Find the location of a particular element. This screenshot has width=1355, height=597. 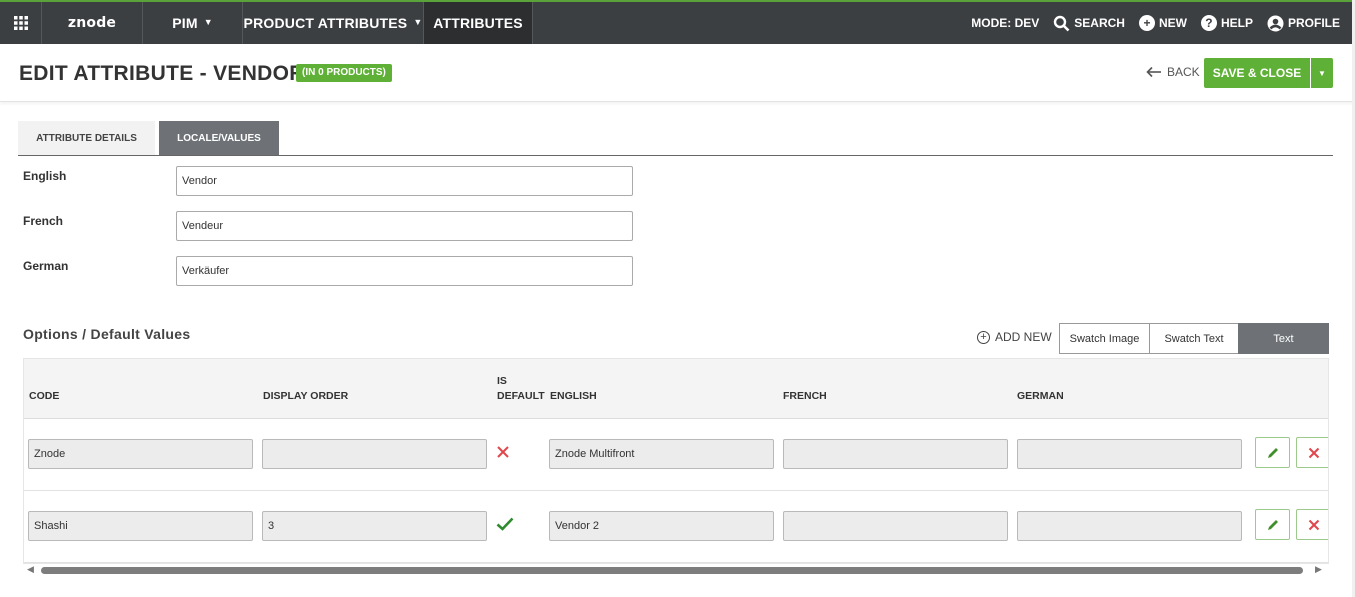

table-row: Shashi 3 Vendor 2 is located at coordinates (676, 527).